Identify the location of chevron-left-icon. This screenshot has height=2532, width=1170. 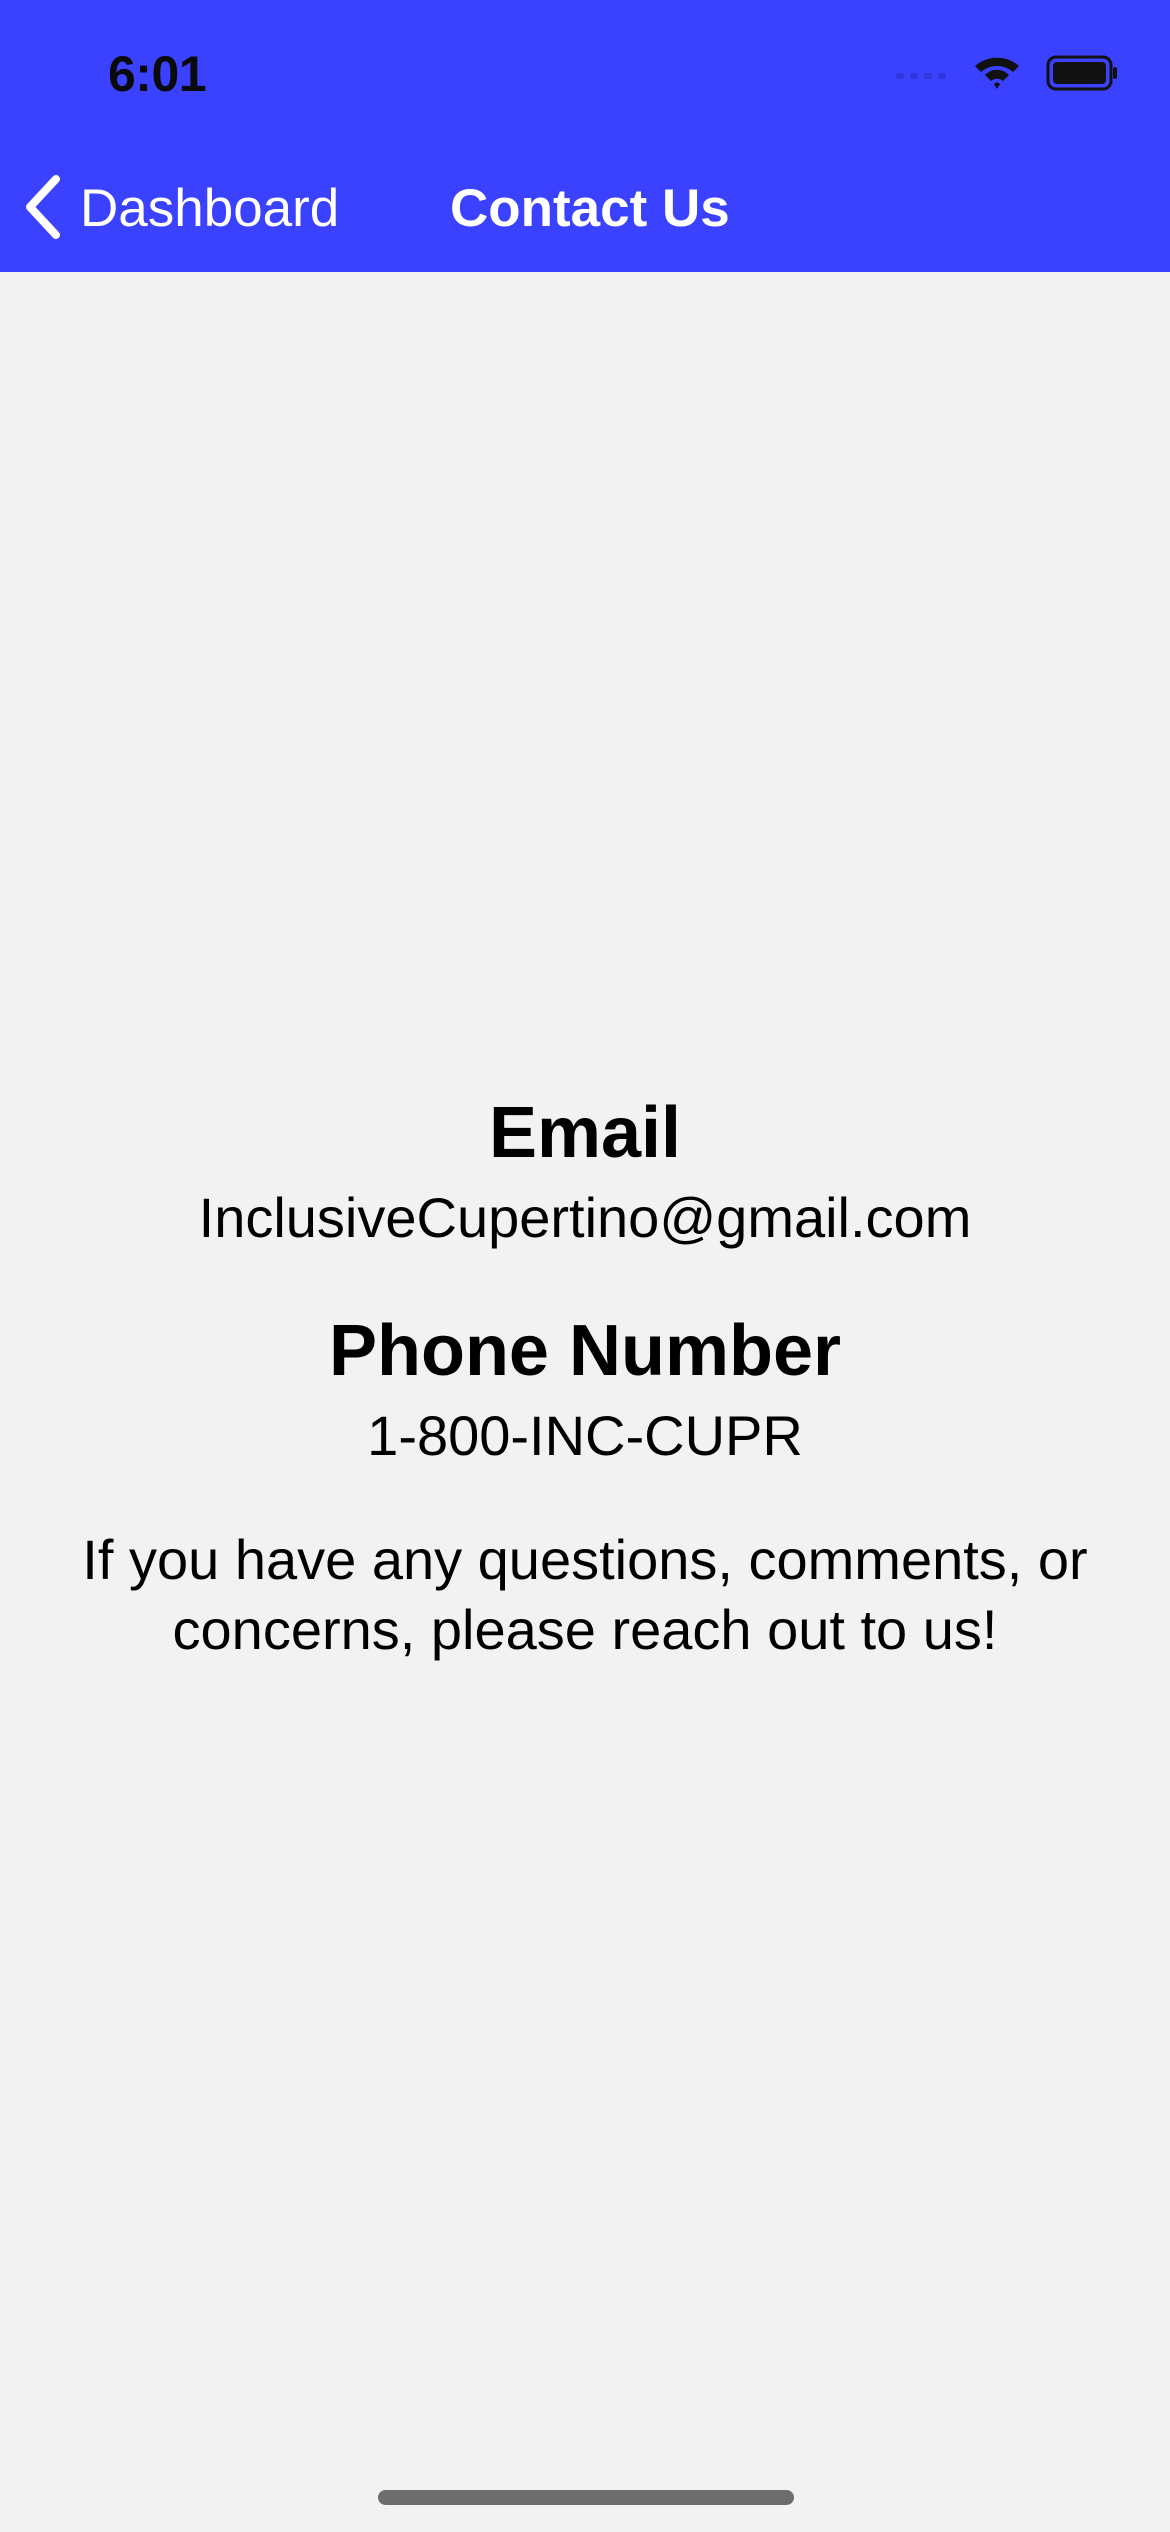
(43, 209).